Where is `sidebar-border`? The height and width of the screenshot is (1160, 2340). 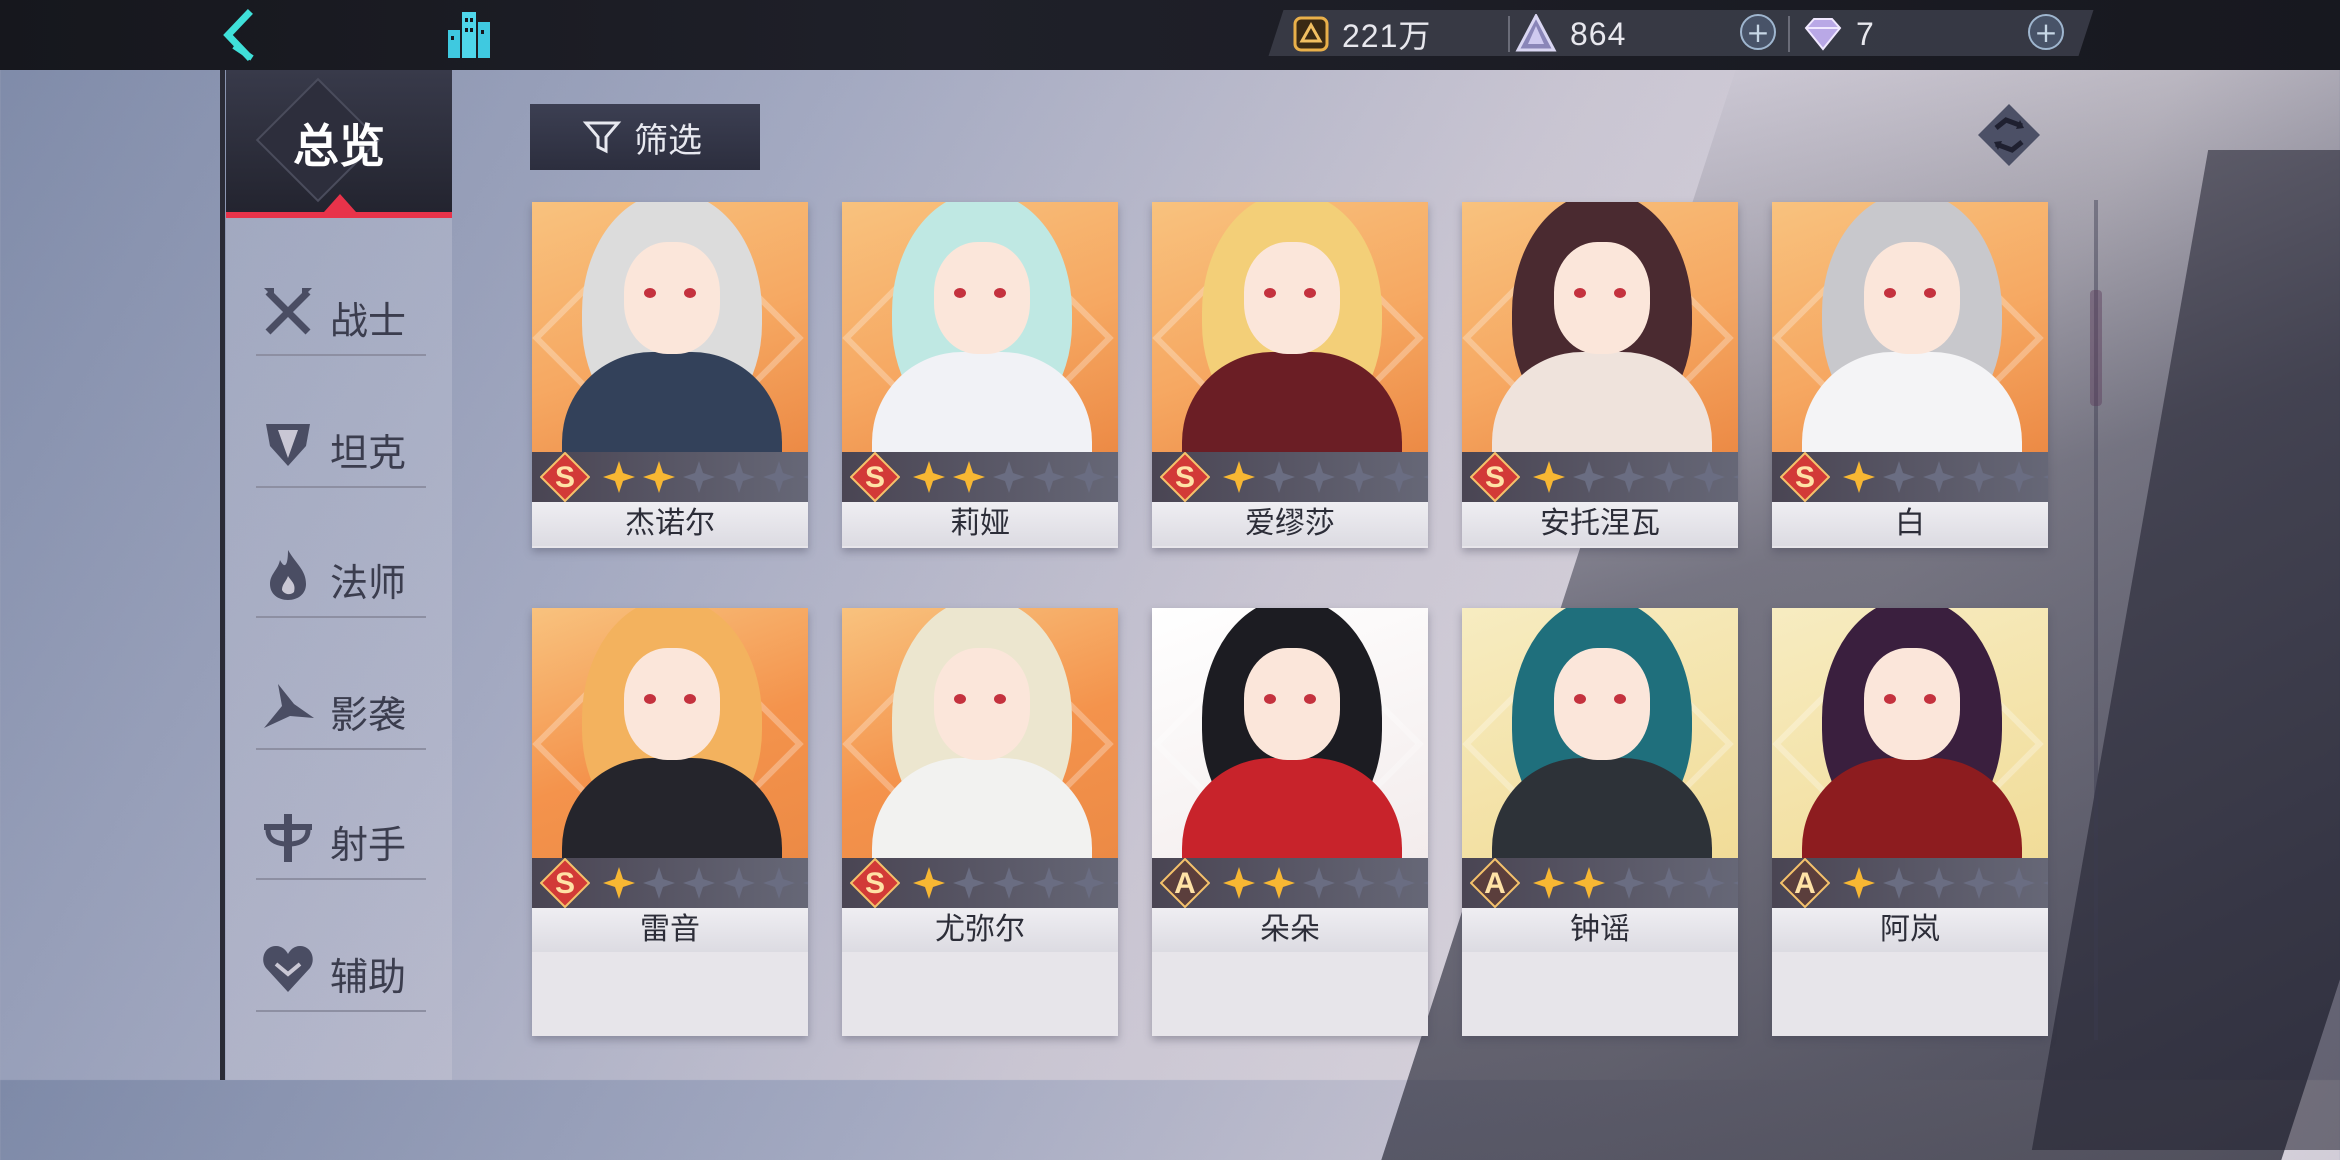 sidebar-border is located at coordinates (222, 575).